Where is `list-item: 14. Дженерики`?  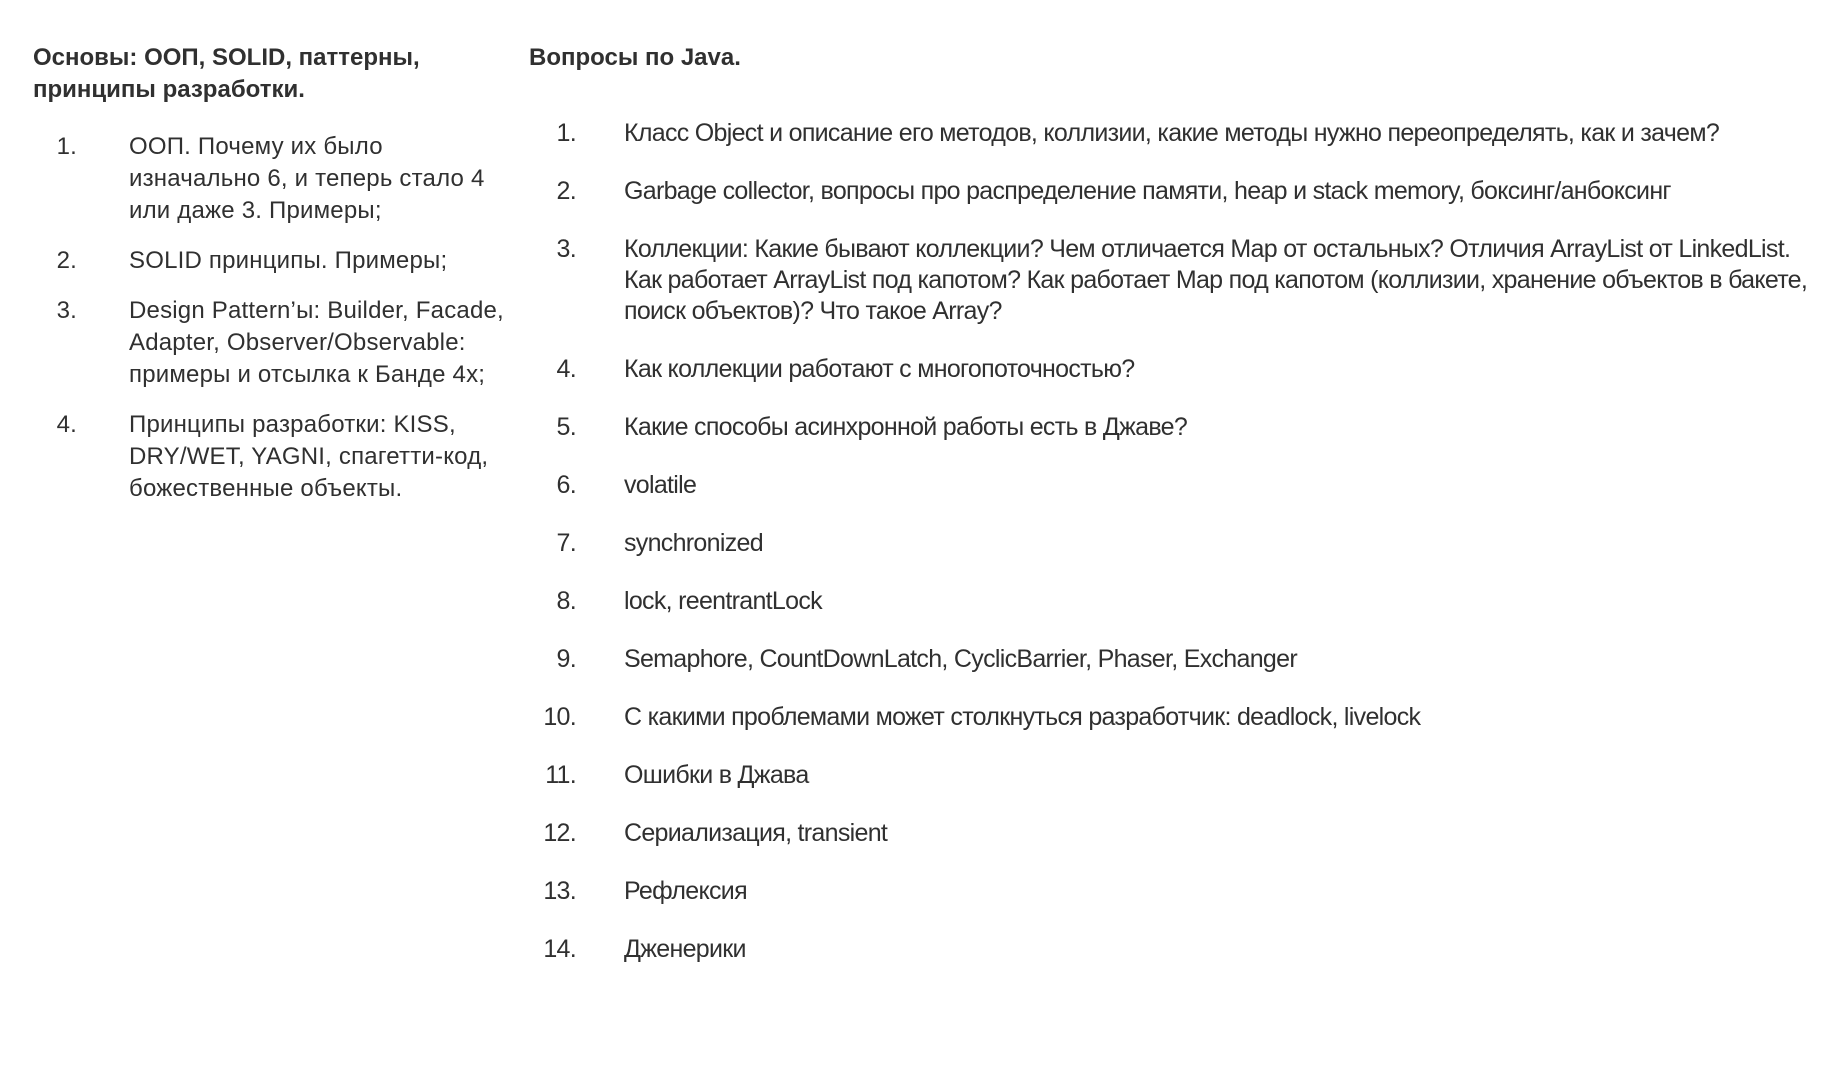 list-item: 14. Дженерики is located at coordinates (1176, 949).